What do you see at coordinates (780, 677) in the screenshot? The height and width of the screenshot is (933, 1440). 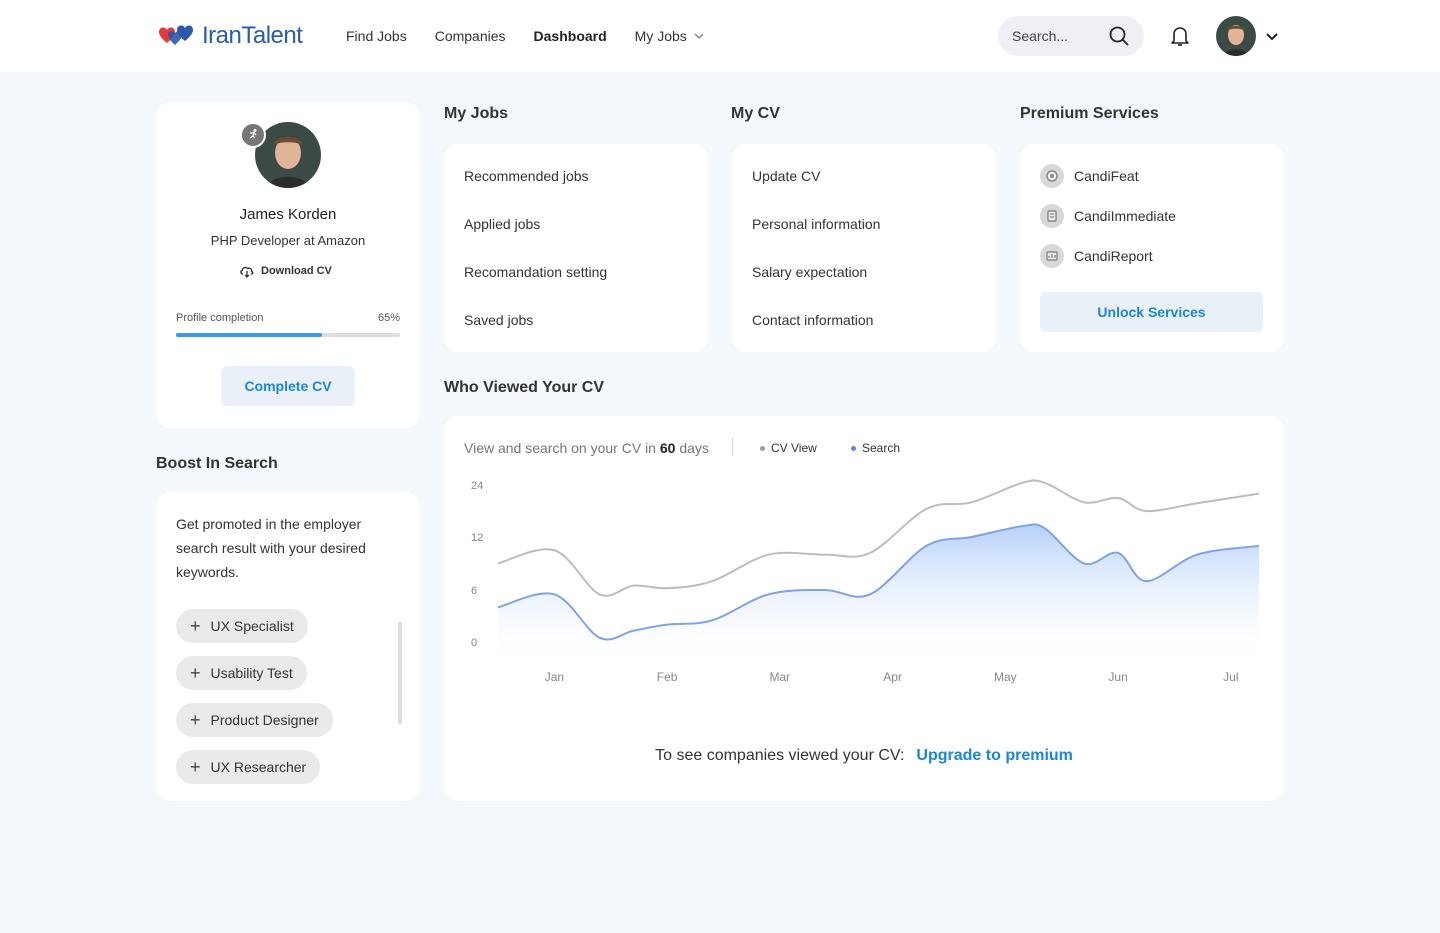 I see `x-tick-label: Mar` at bounding box center [780, 677].